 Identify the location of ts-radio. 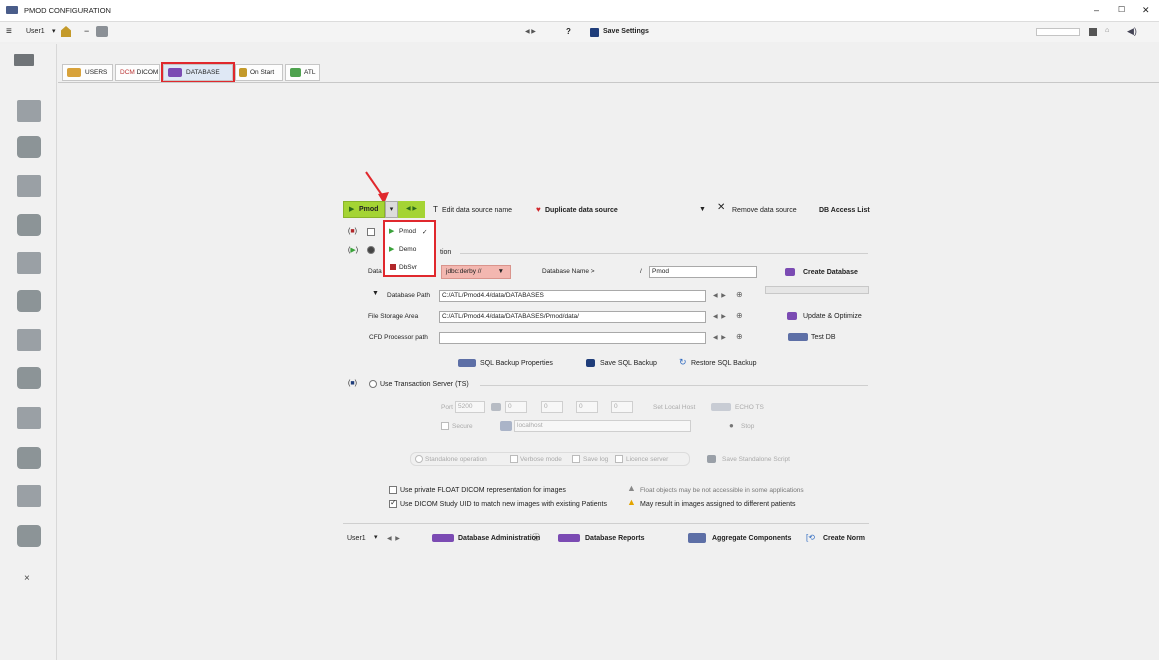
(373, 384).